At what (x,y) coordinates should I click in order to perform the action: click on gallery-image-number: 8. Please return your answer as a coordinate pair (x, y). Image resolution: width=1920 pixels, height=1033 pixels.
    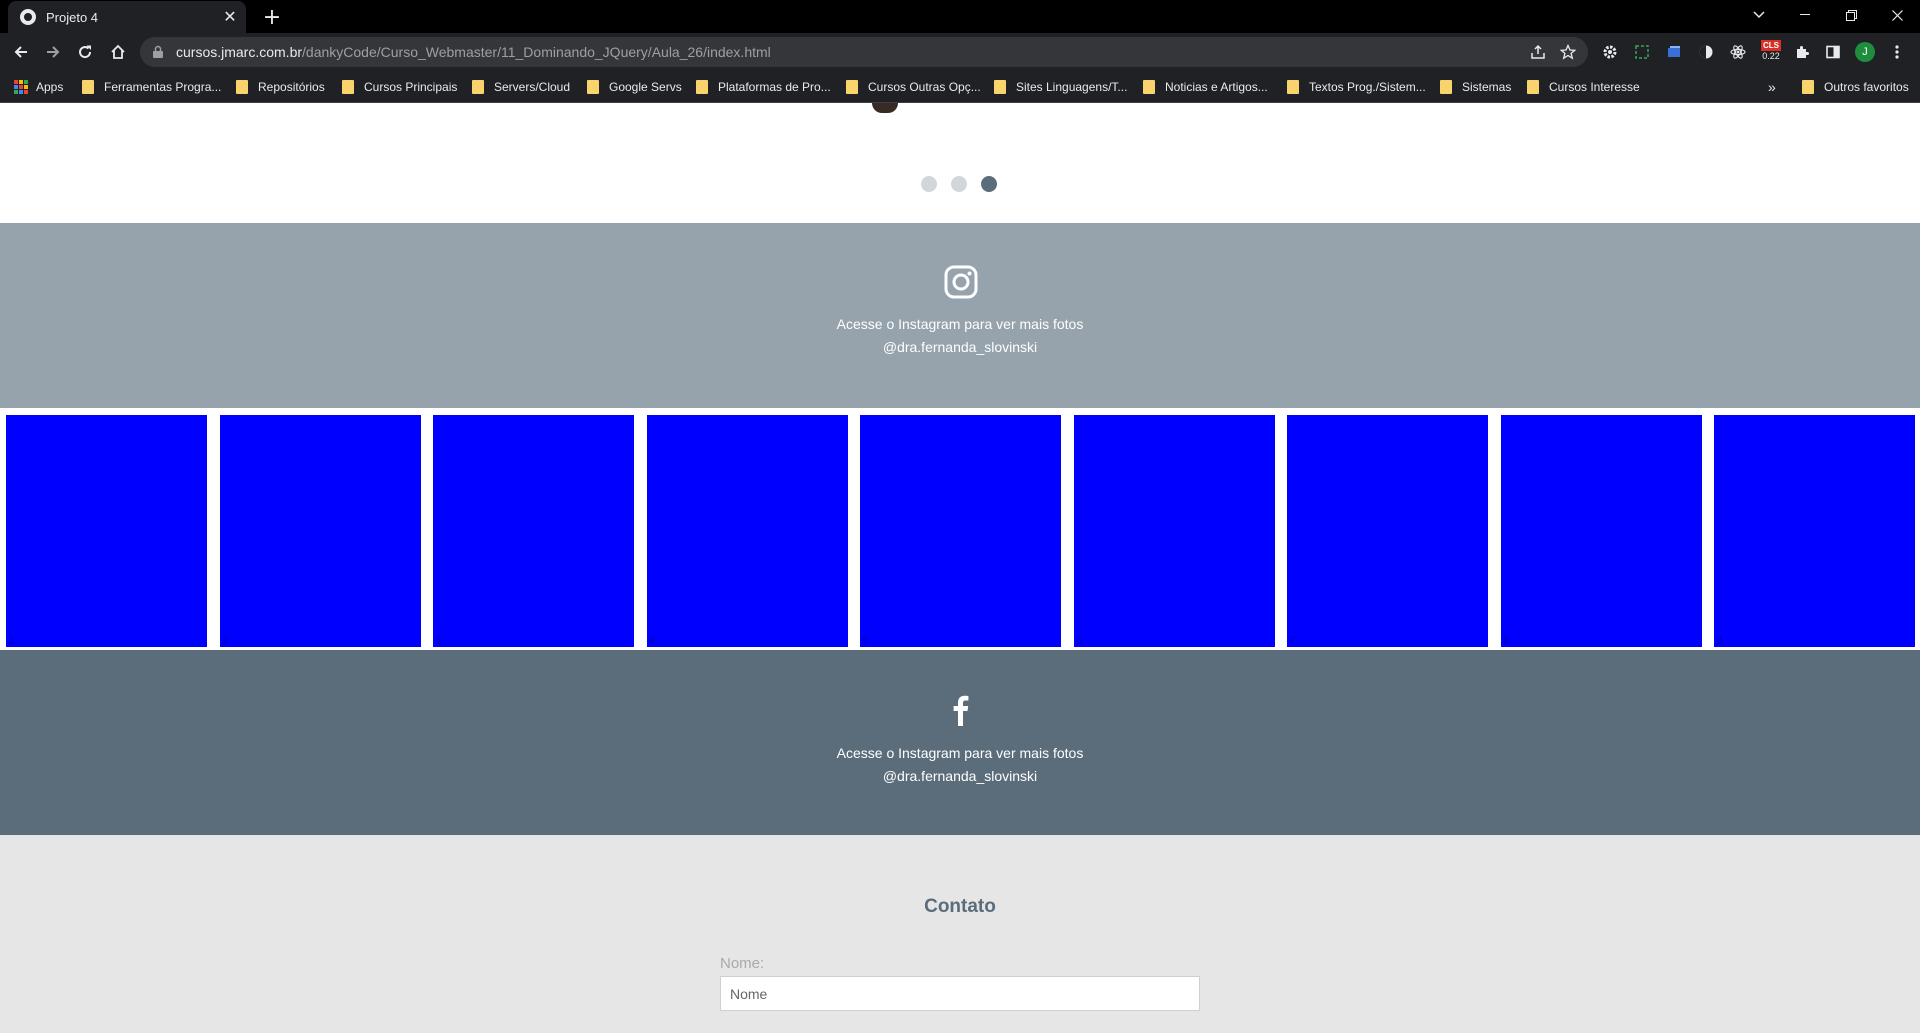
    Looking at the image, I should click on (1506, 641).